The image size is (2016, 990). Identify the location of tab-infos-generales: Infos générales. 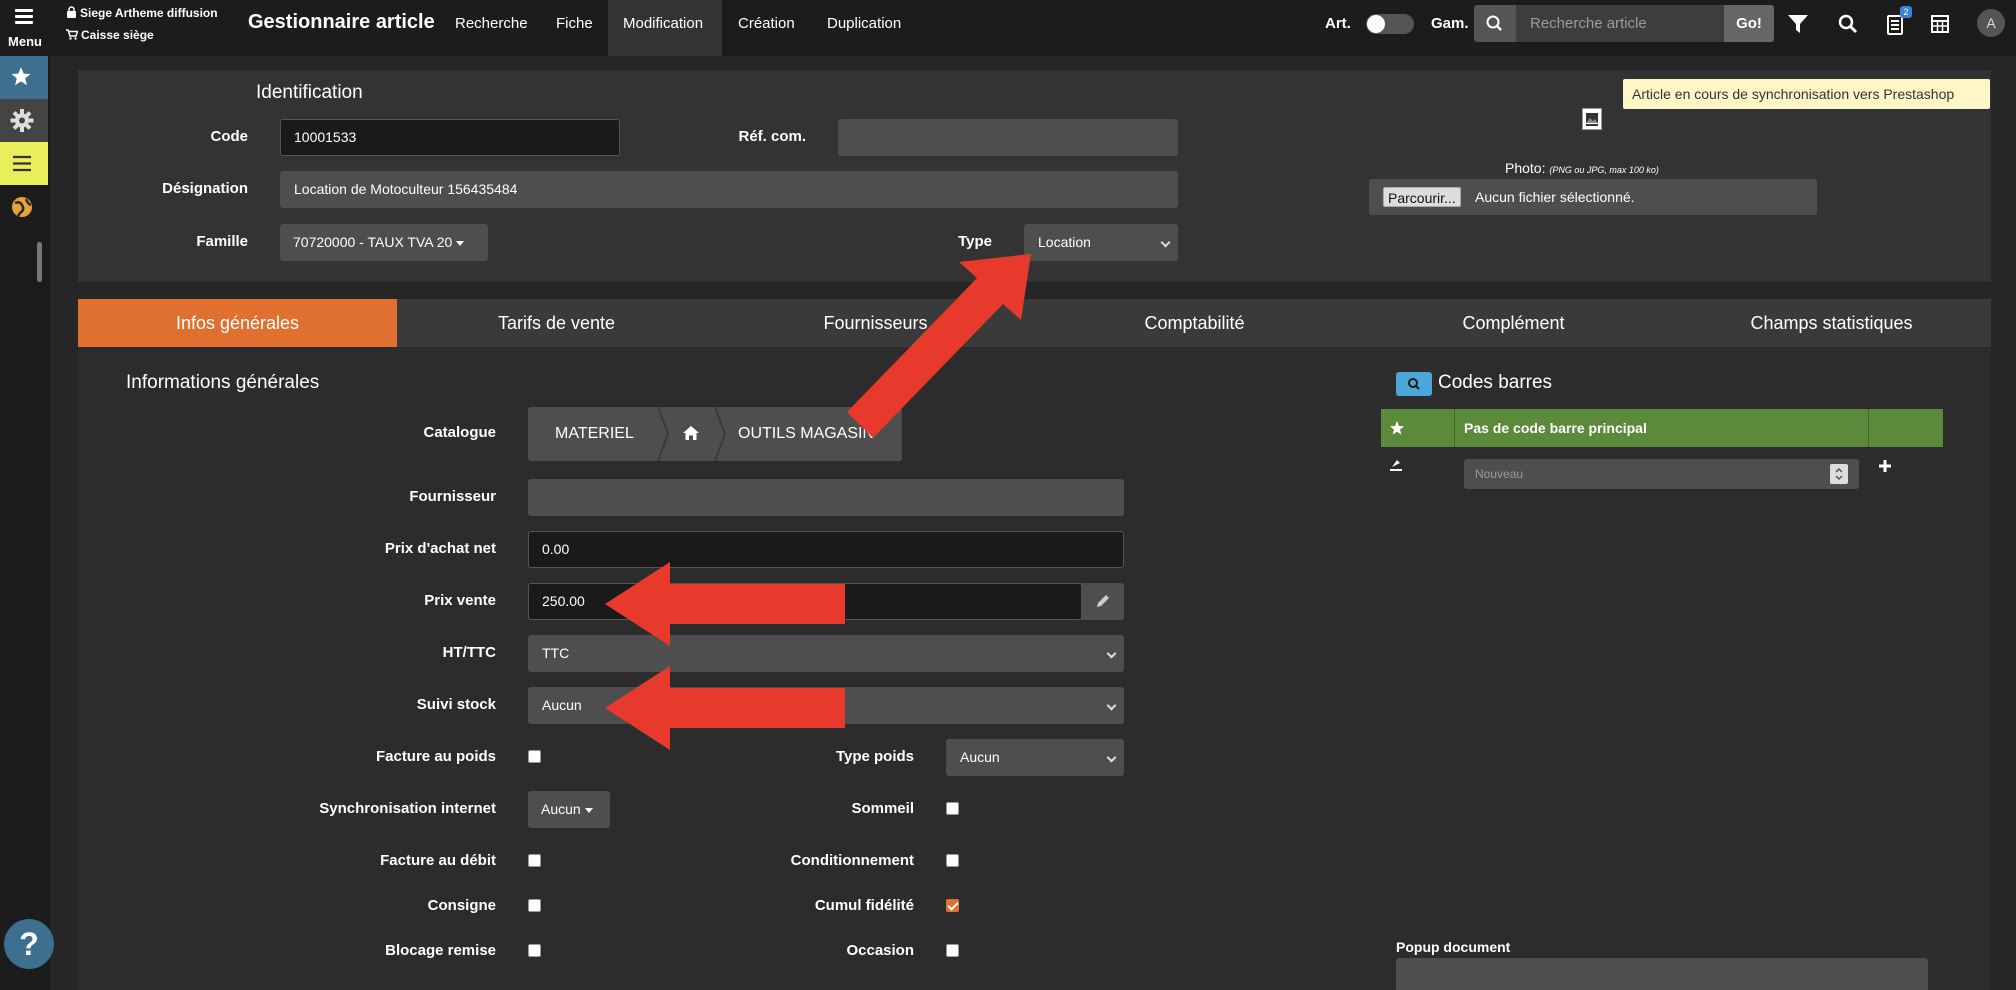
(237, 323).